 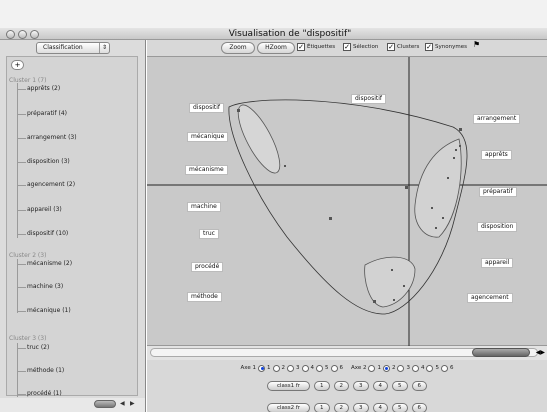 I want to click on plot-label: arrangement, so click(x=497, y=119).